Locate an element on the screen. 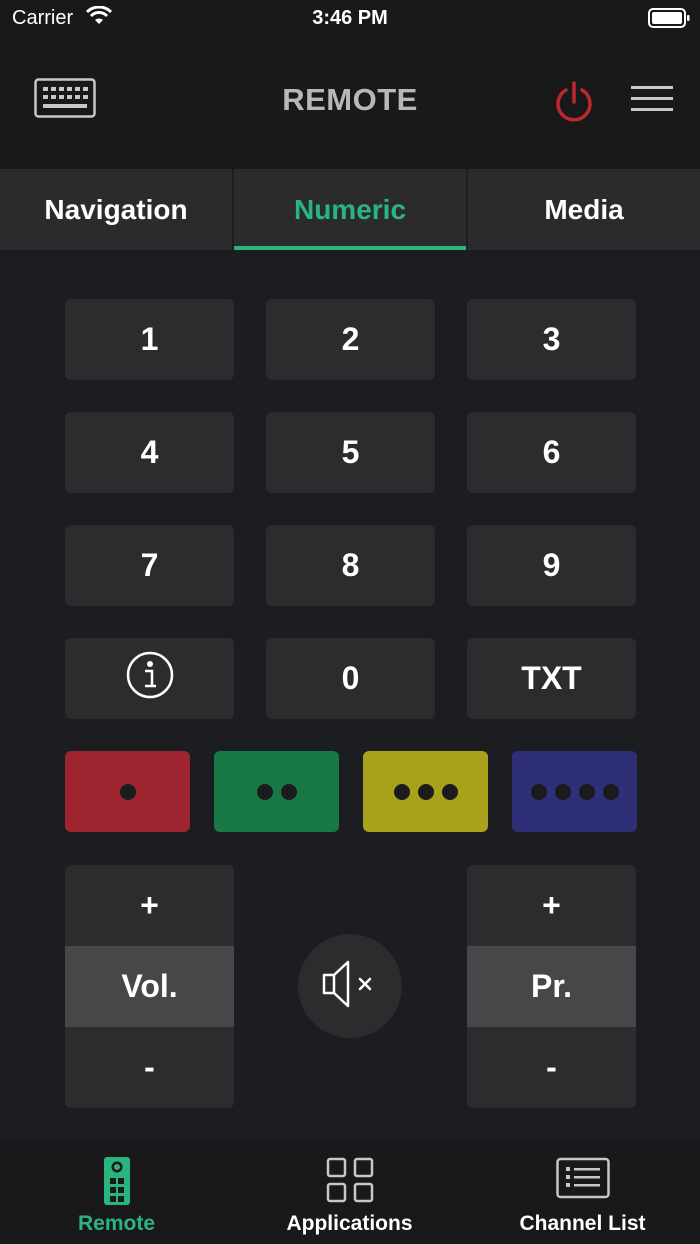 The height and width of the screenshot is (1244, 700). key-4: 4 is located at coordinates (149, 452).